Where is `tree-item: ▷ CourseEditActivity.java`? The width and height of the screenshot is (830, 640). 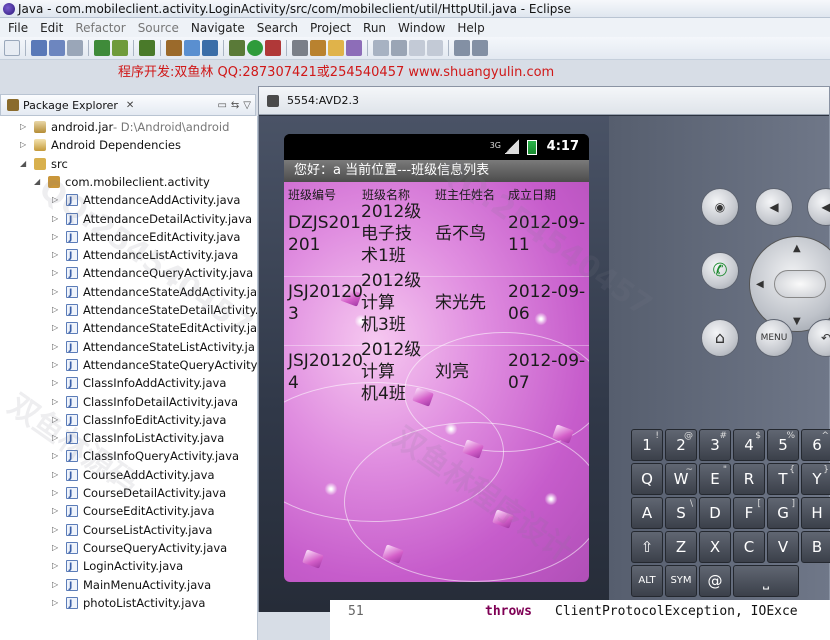
tree-item: ▷ CourseEditActivity.java is located at coordinates (128, 511).